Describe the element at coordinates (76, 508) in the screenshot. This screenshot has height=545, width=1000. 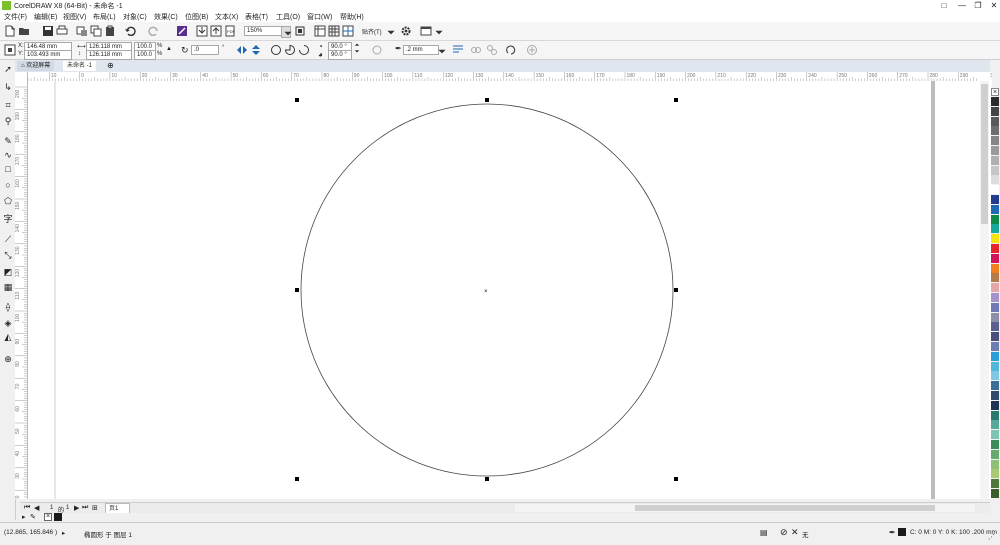
I see `next-page-icon: ▶` at that location.